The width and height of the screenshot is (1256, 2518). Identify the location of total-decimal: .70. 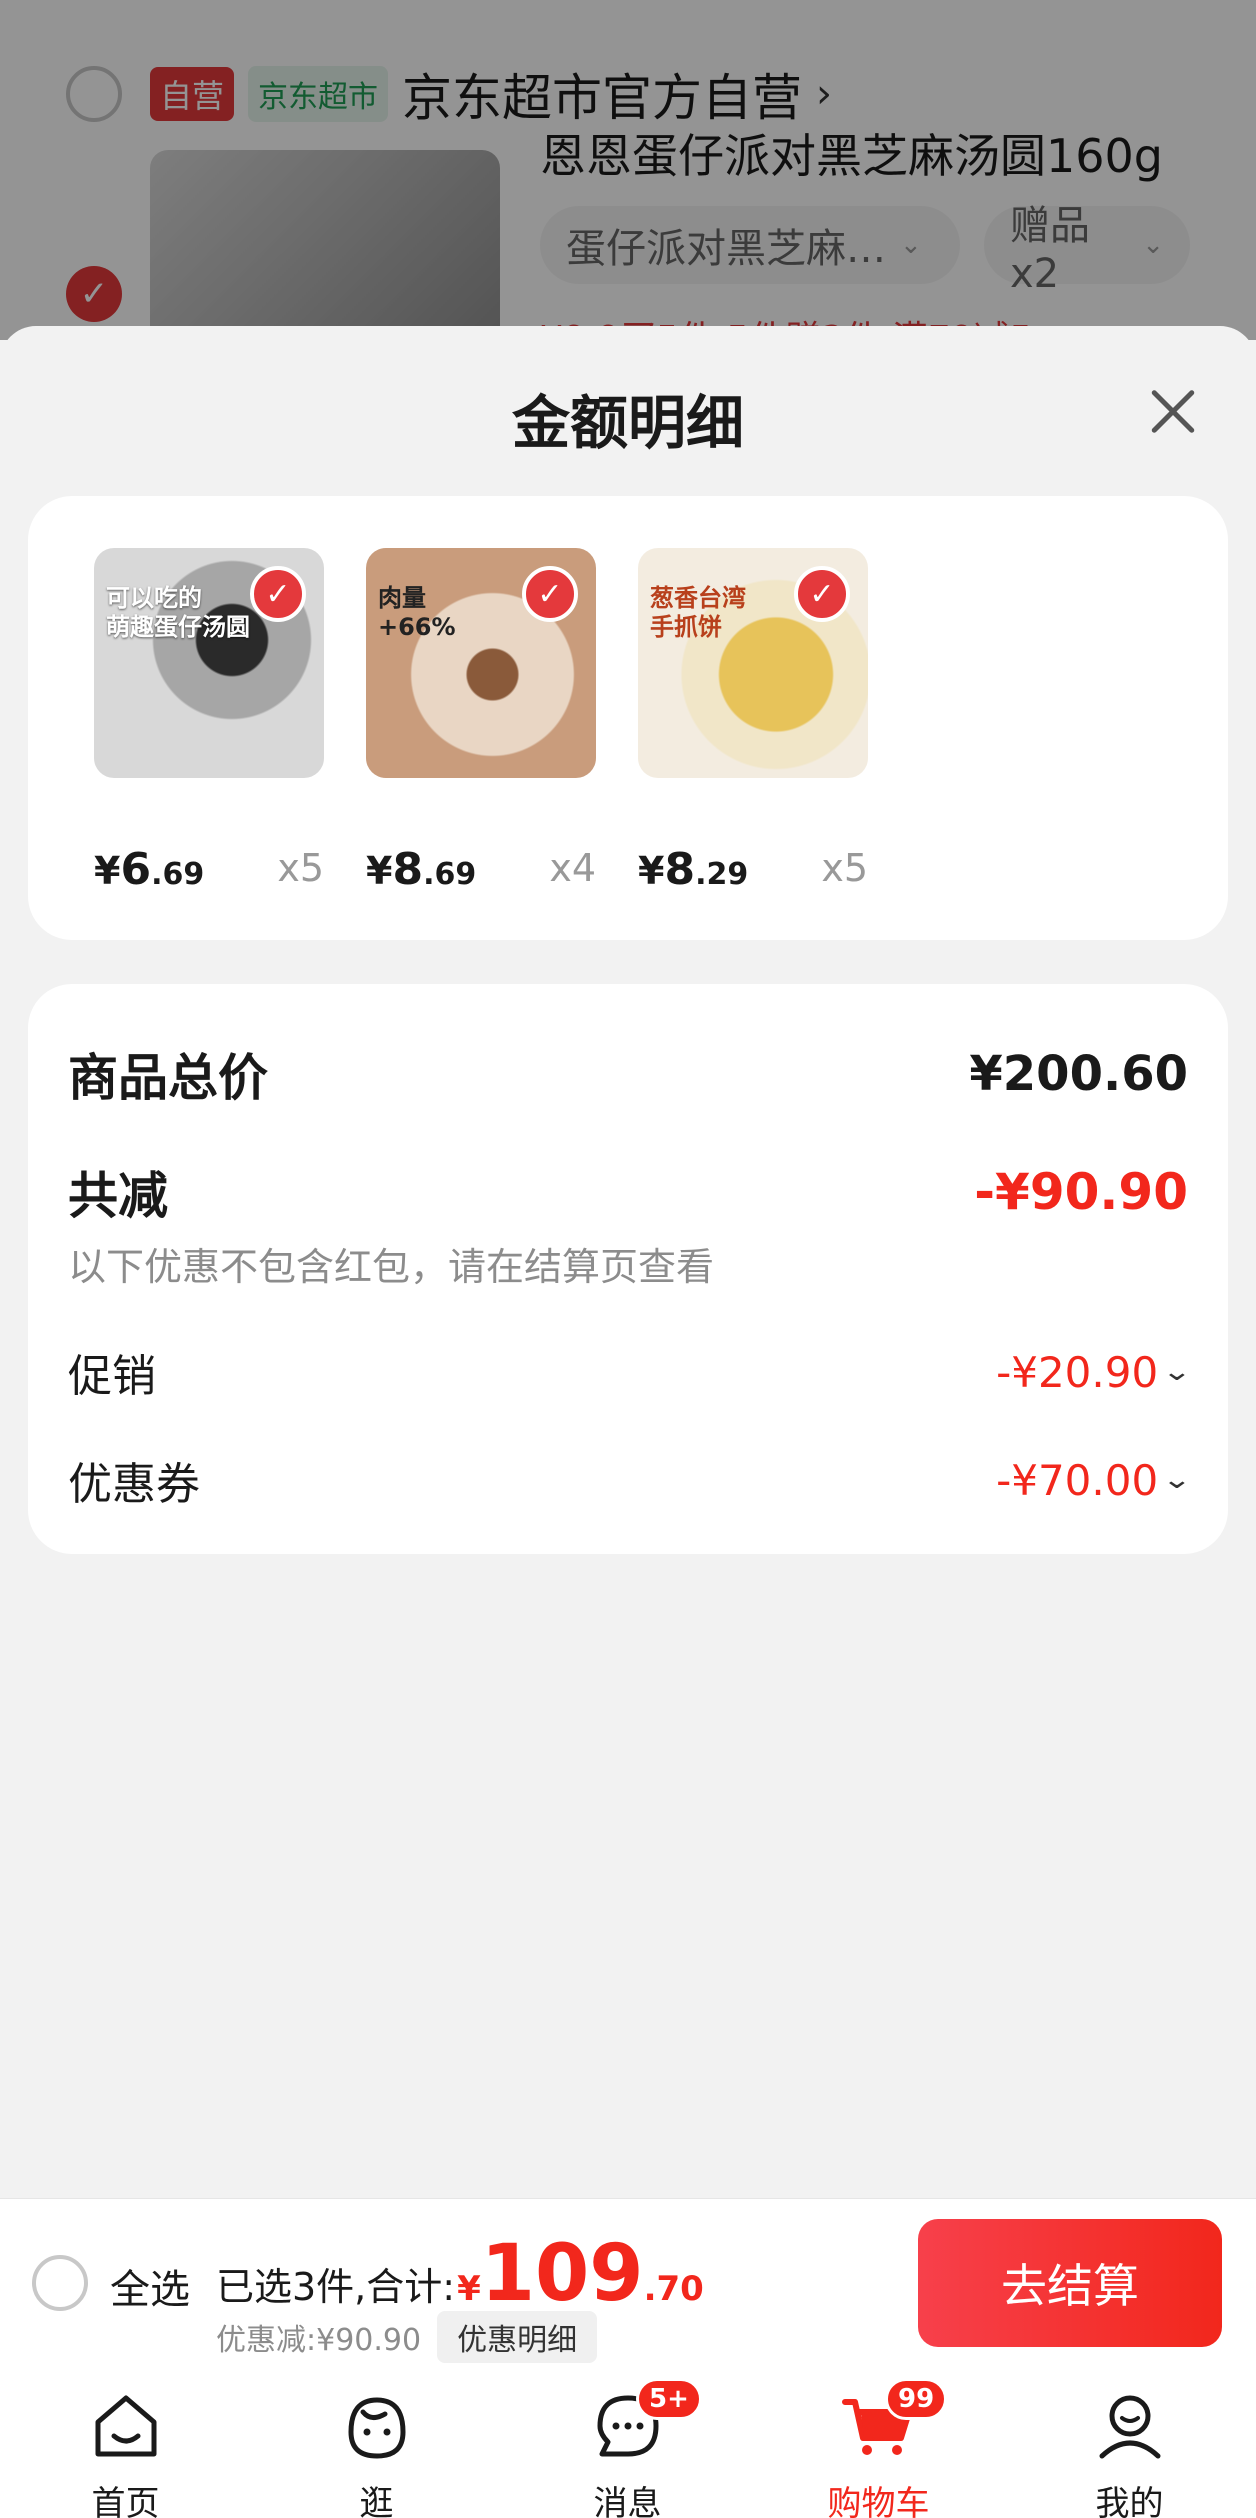
(673, 2289).